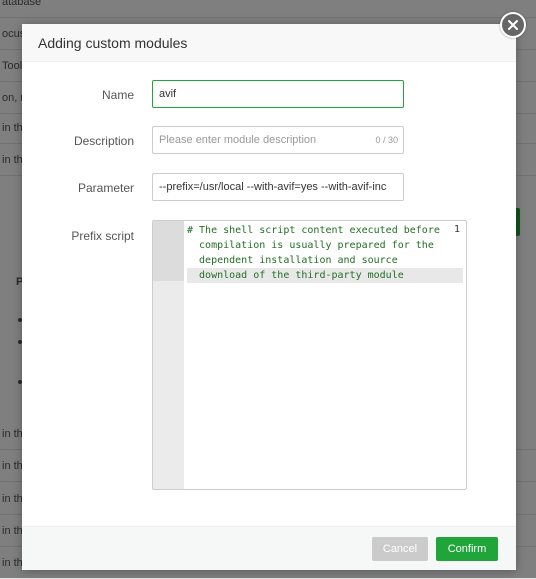 This screenshot has height=579, width=536. I want to click on parameter-label: Parameter, so click(105, 188).